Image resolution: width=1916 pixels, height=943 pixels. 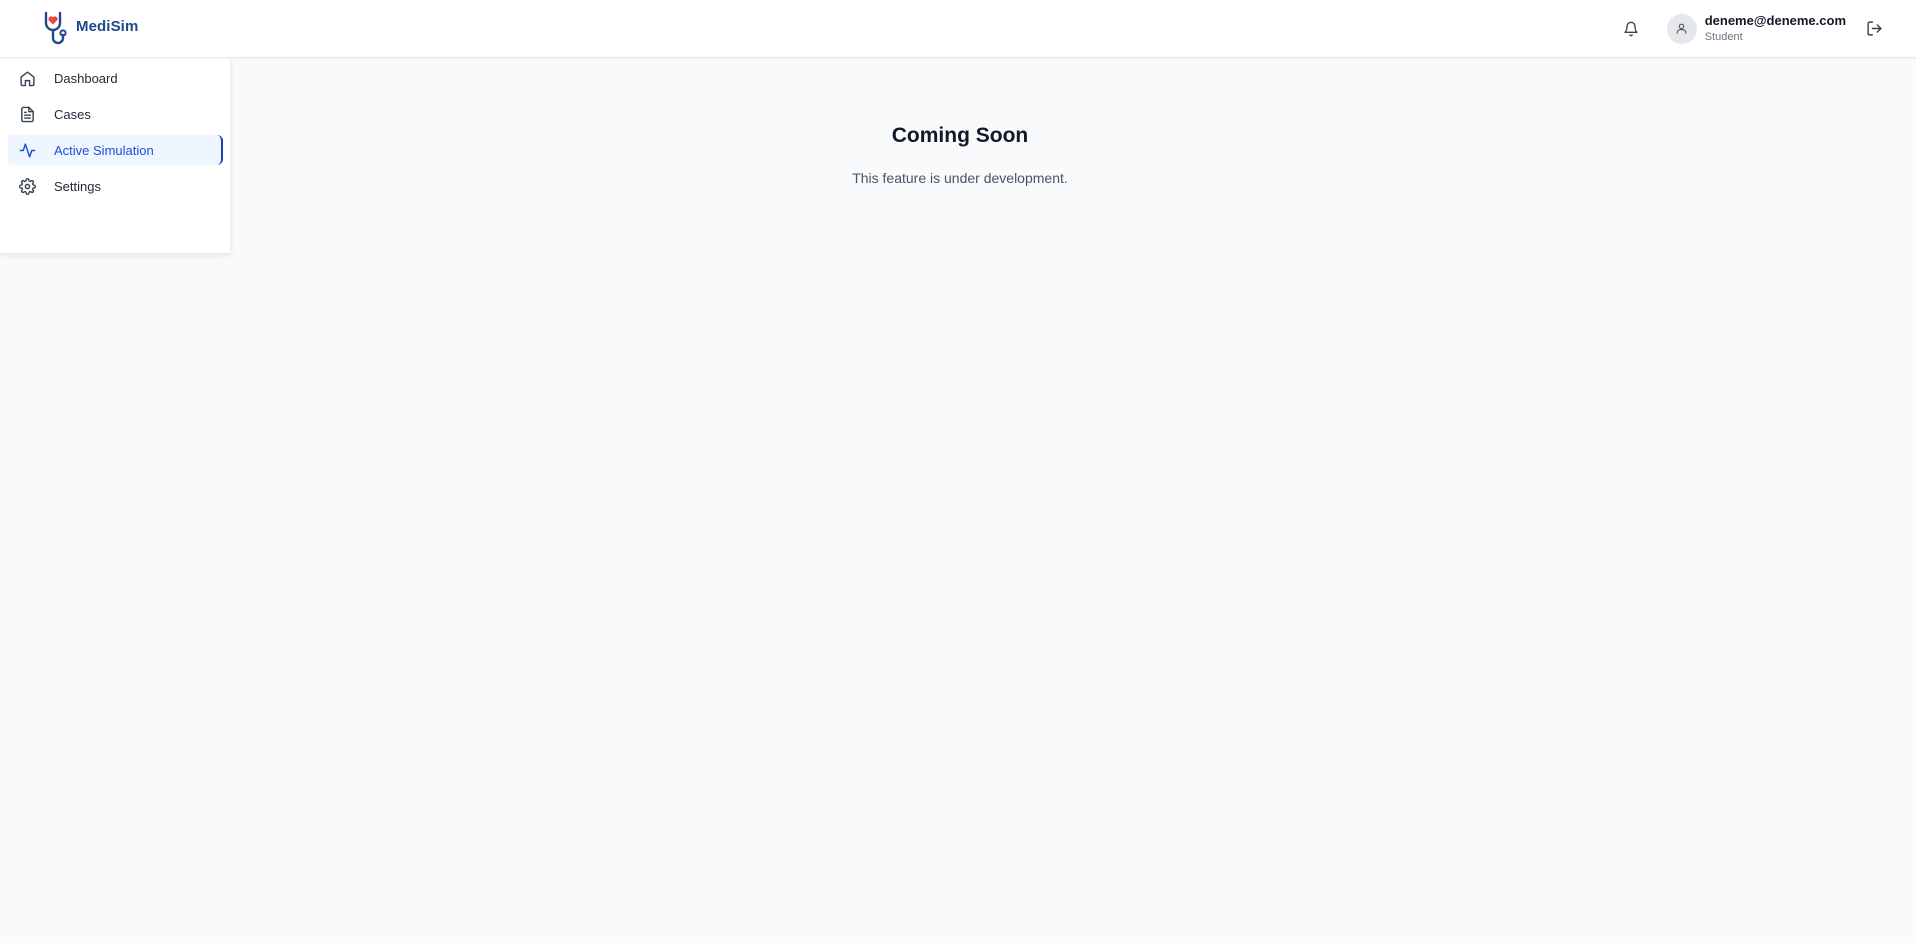 What do you see at coordinates (72, 114) in the screenshot?
I see `sidebar-item-label: Cases` at bounding box center [72, 114].